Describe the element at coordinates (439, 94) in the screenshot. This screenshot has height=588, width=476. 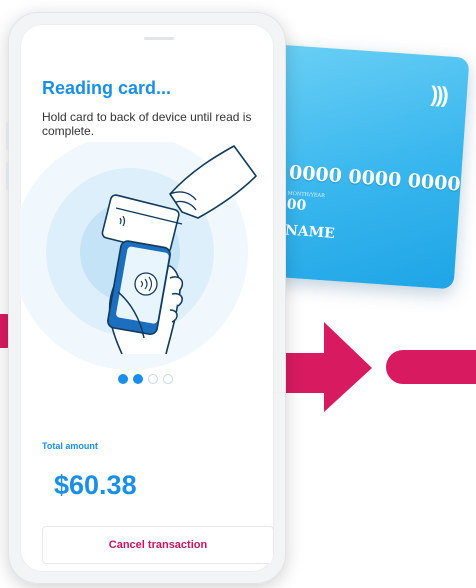
I see `contactless-icon: )))` at that location.